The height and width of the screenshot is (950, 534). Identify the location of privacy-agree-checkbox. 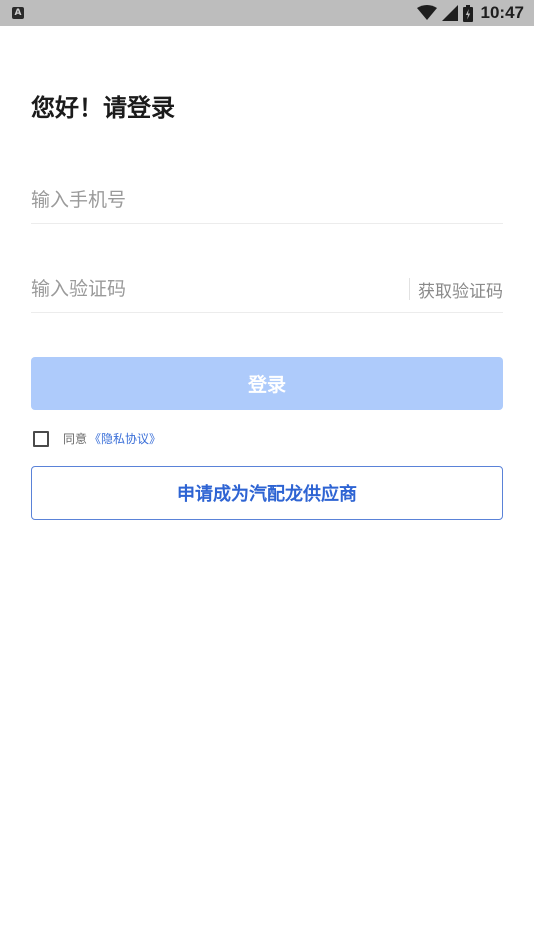
(41, 438).